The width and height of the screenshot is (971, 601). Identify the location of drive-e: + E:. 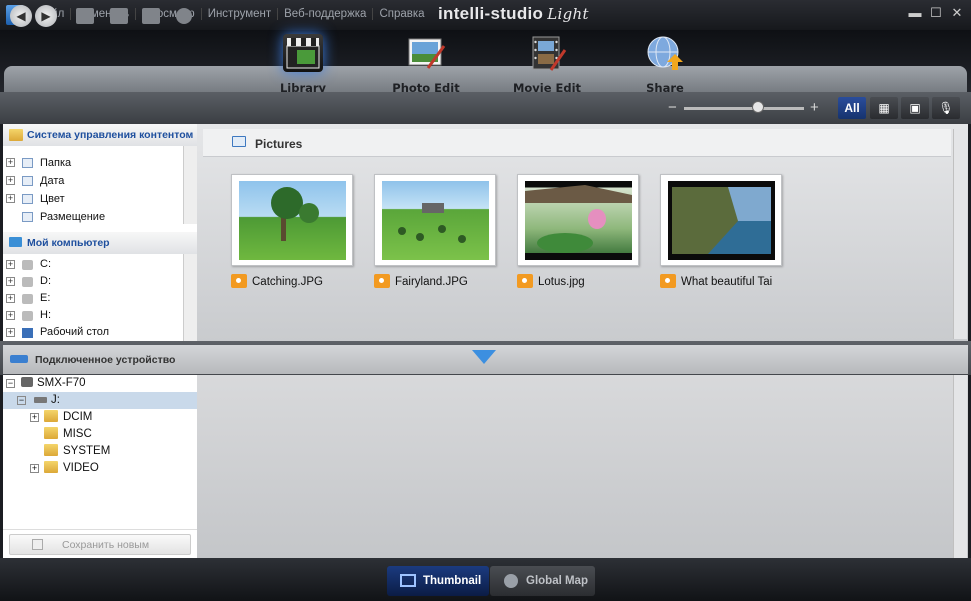
(100, 298).